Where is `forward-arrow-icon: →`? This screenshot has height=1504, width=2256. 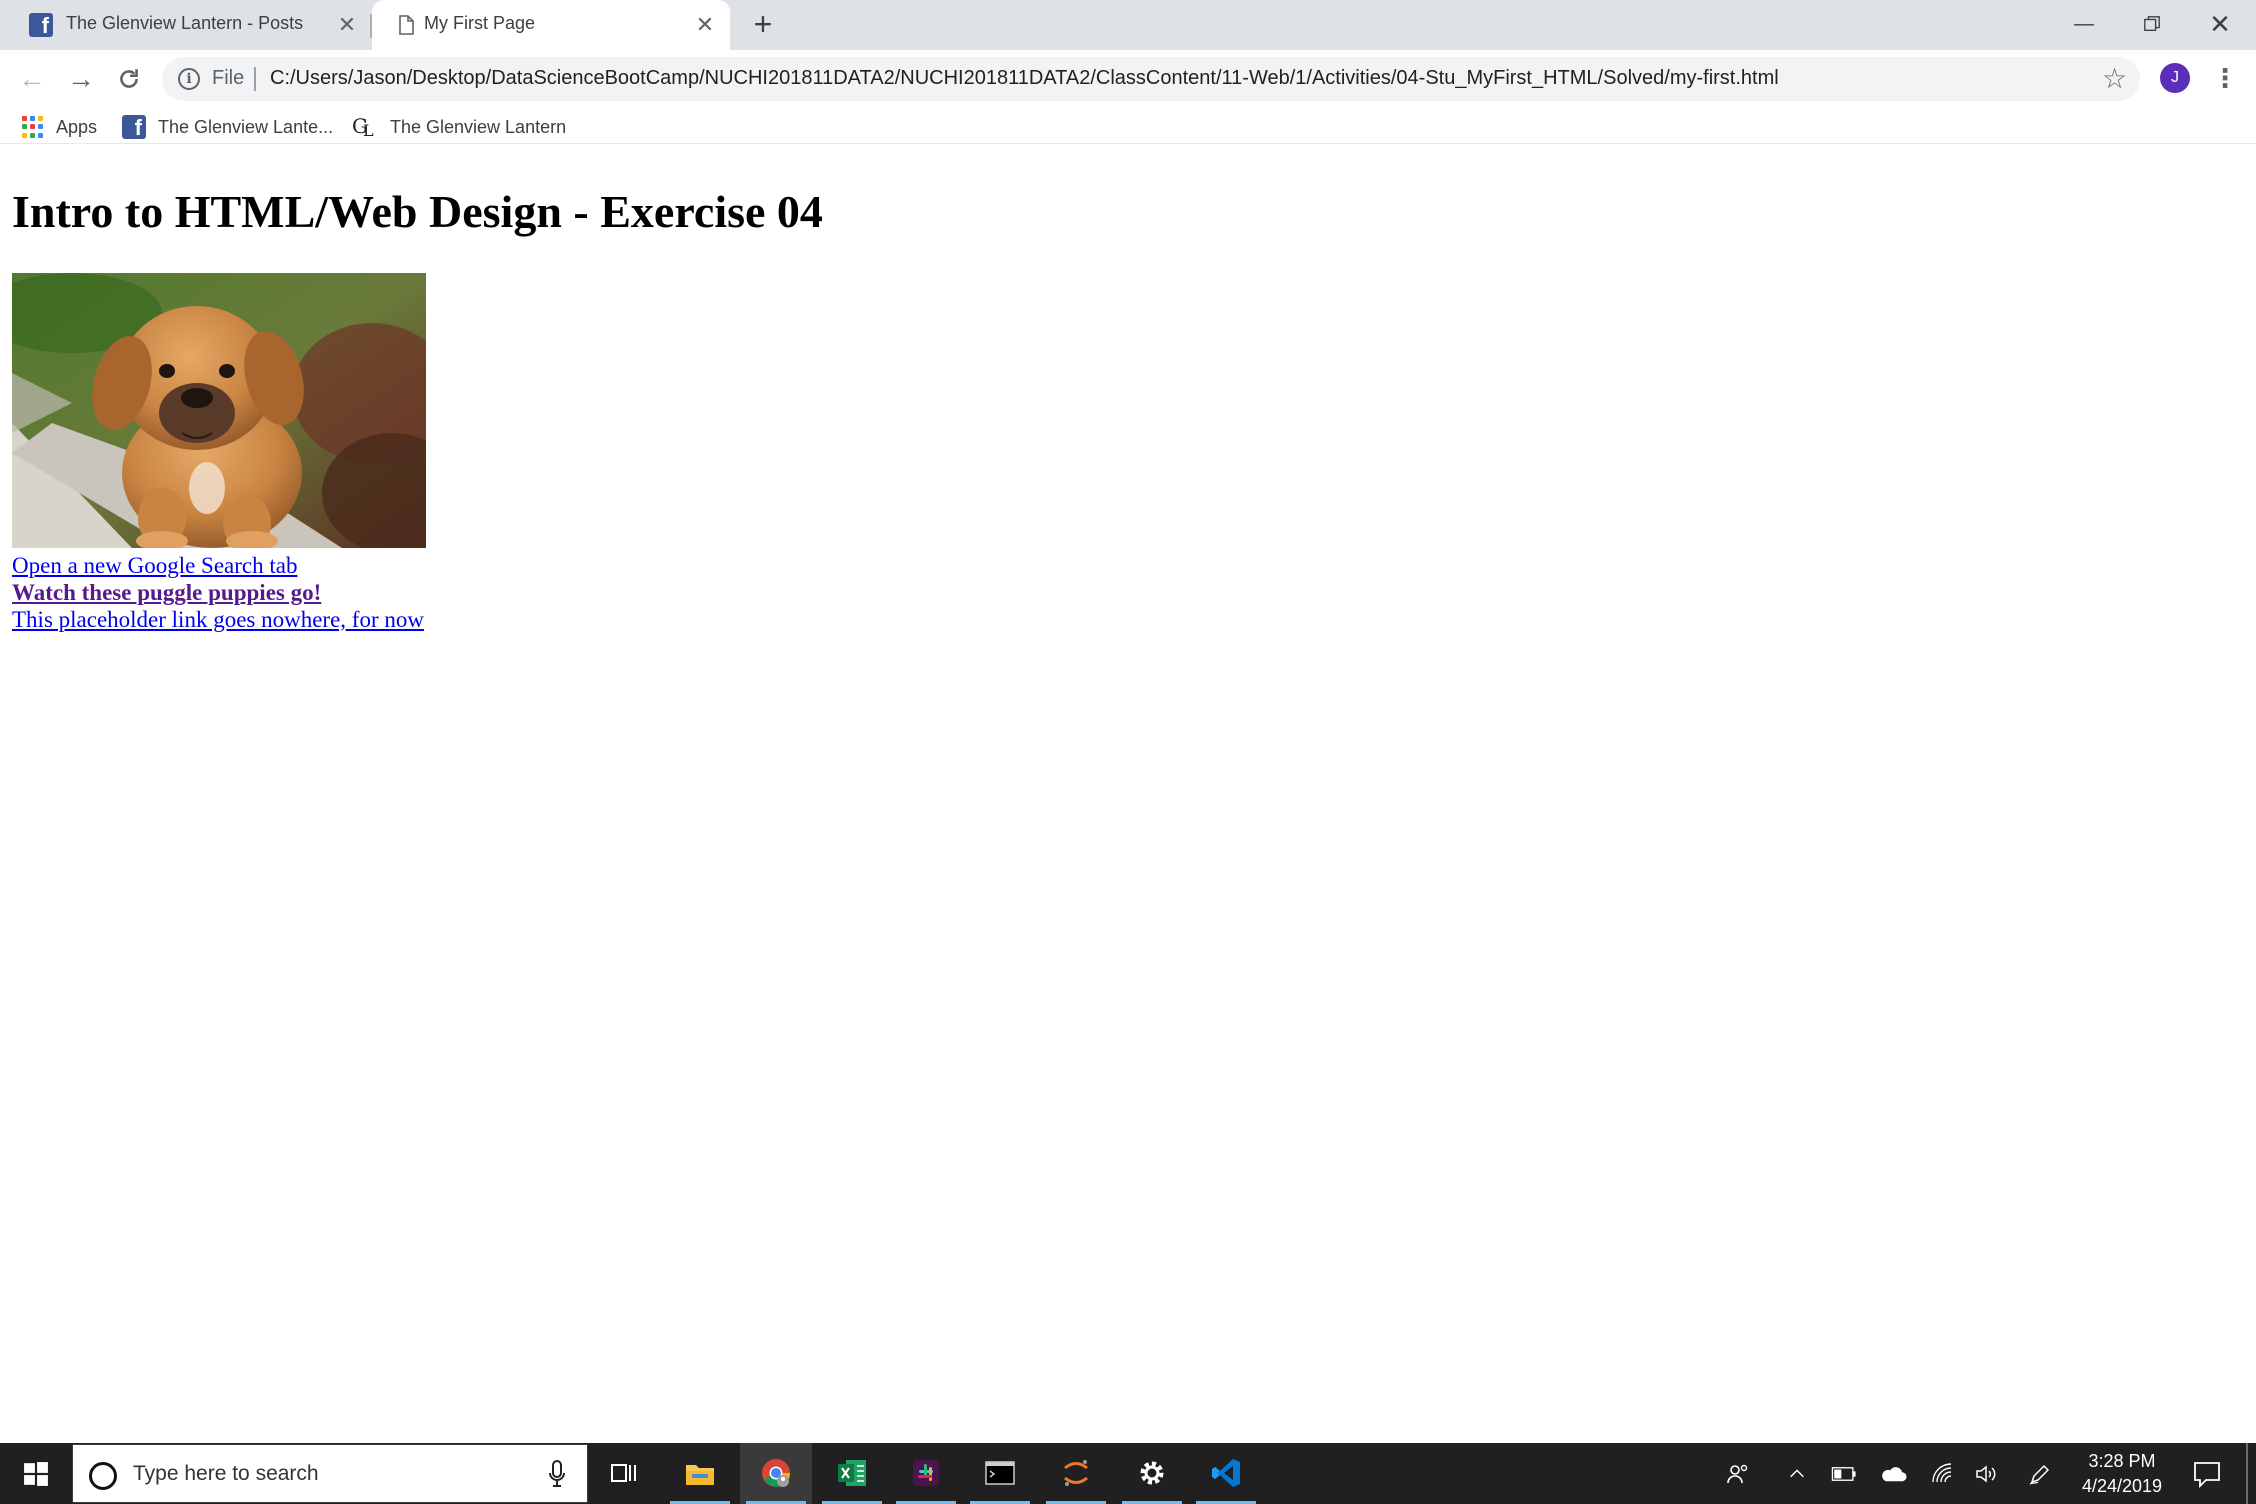
forward-arrow-icon: → is located at coordinates (81, 79).